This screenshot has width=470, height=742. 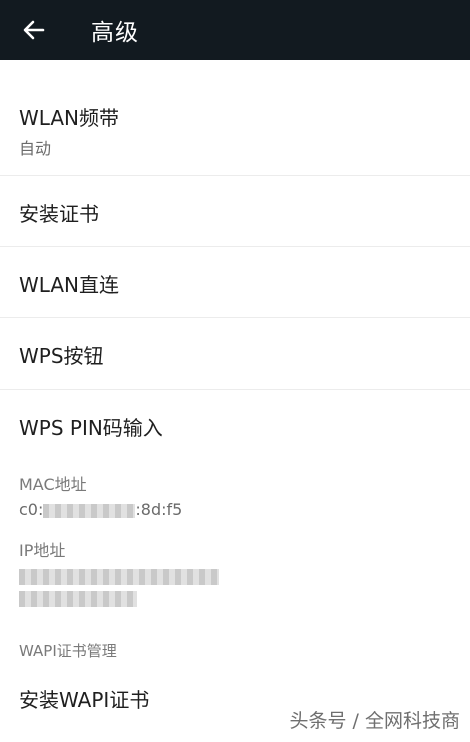 I want to click on ip-address-redacted, so click(x=119, y=588).